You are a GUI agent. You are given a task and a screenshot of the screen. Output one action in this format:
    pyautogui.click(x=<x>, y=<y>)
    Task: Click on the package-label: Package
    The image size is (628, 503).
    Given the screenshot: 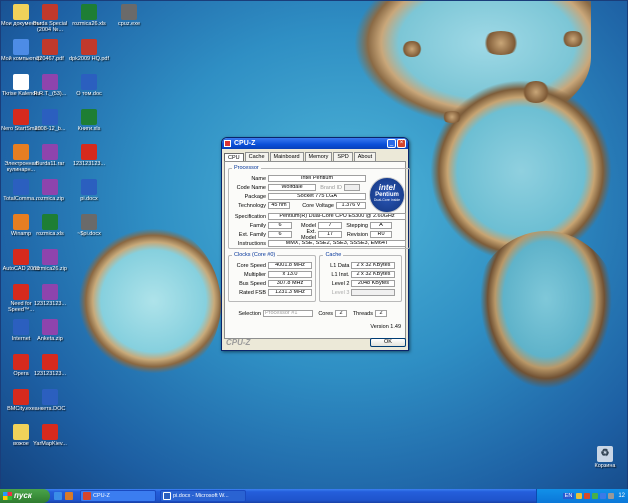 What is the action you would take?
    pyautogui.click(x=255, y=196)
    